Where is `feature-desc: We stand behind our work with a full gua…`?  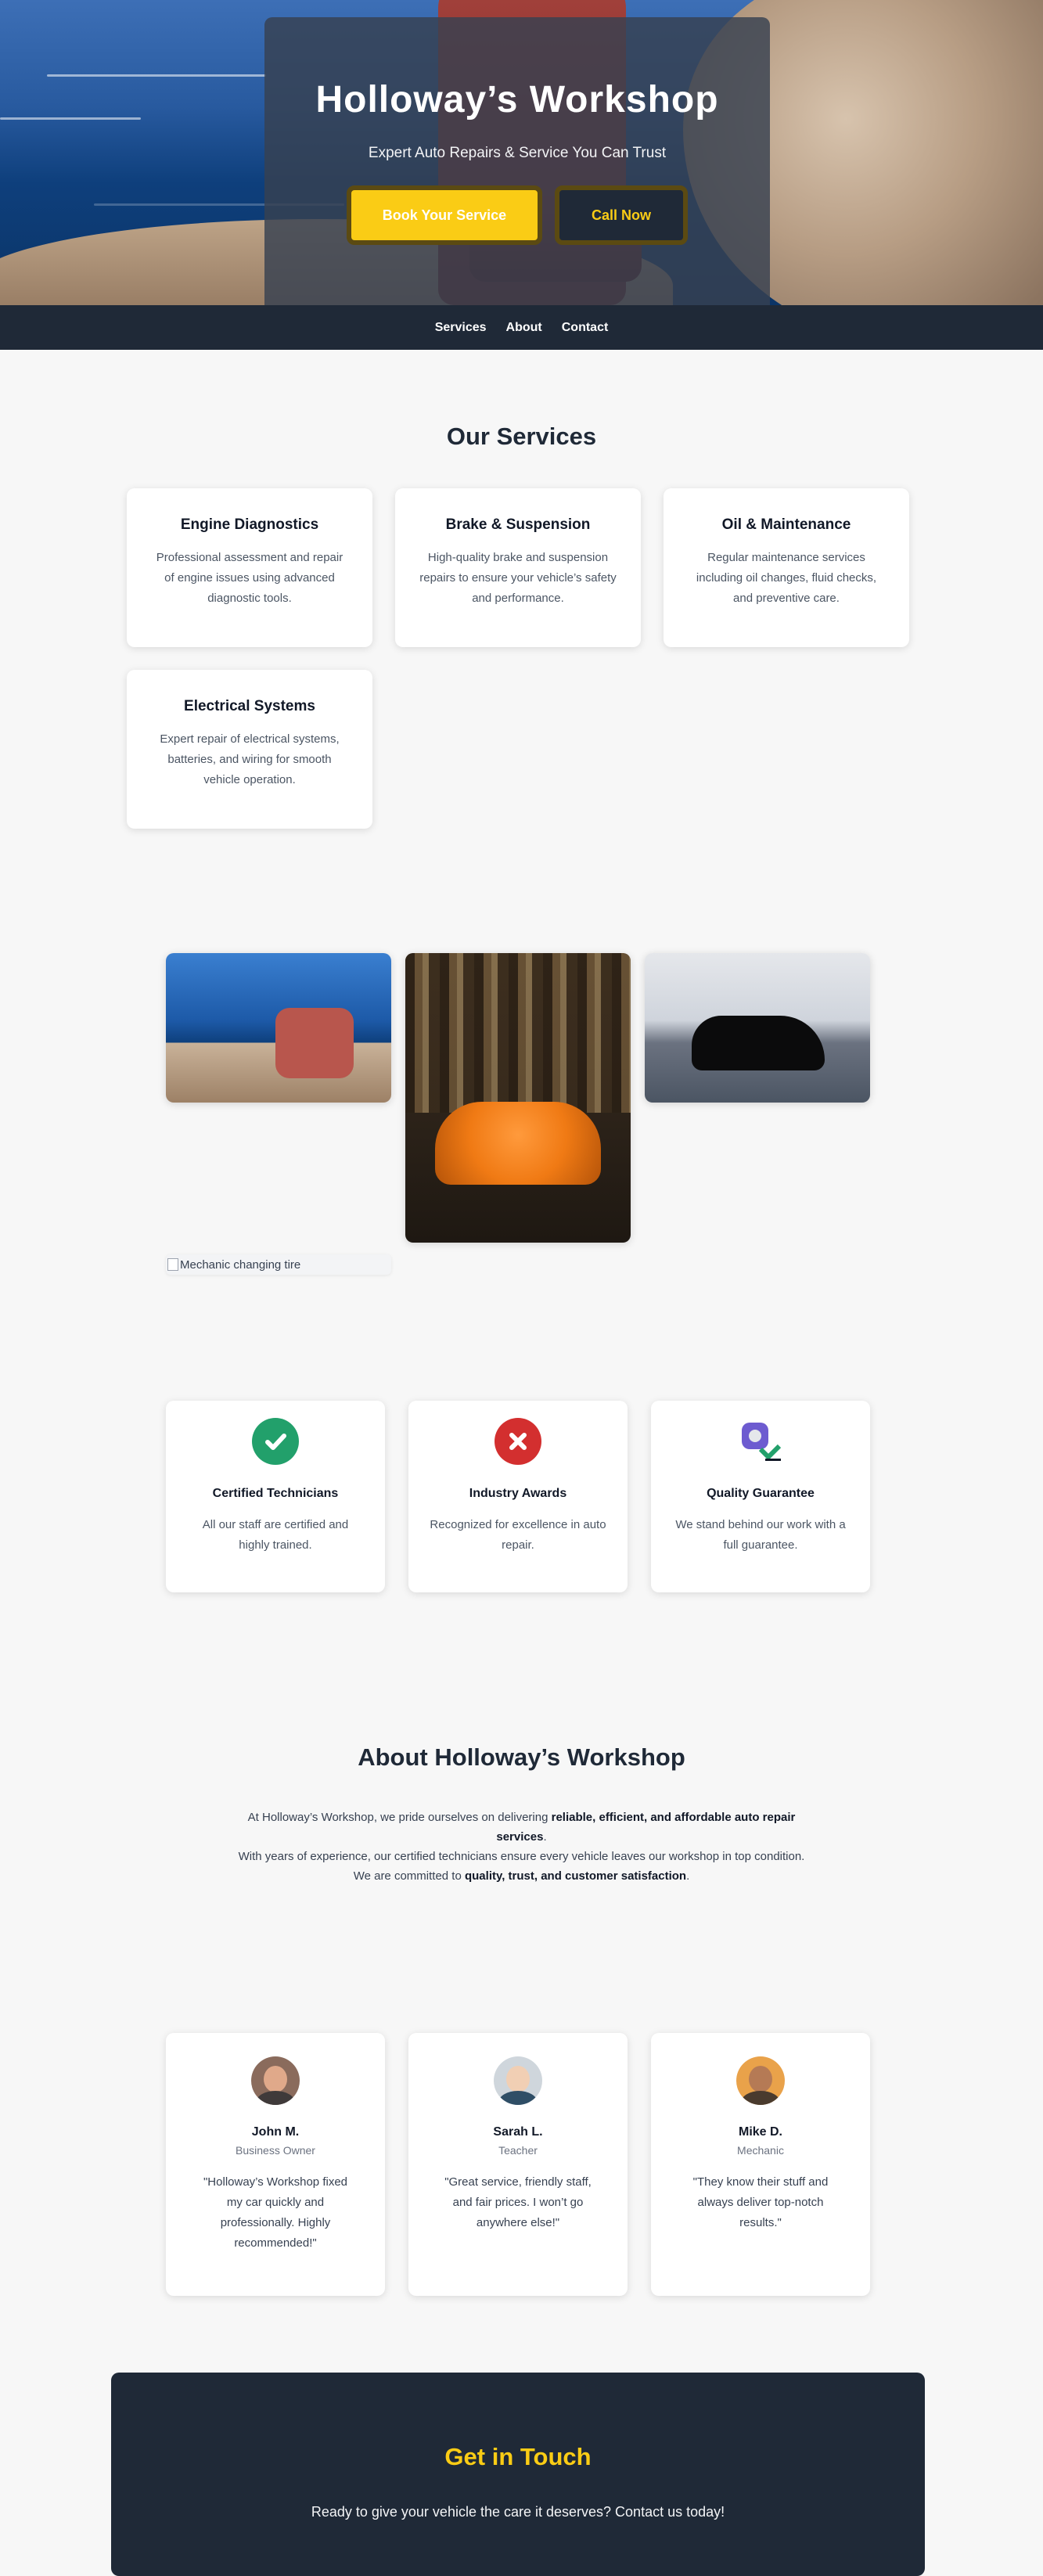 feature-desc: We stand behind our work with a full gua… is located at coordinates (760, 1535).